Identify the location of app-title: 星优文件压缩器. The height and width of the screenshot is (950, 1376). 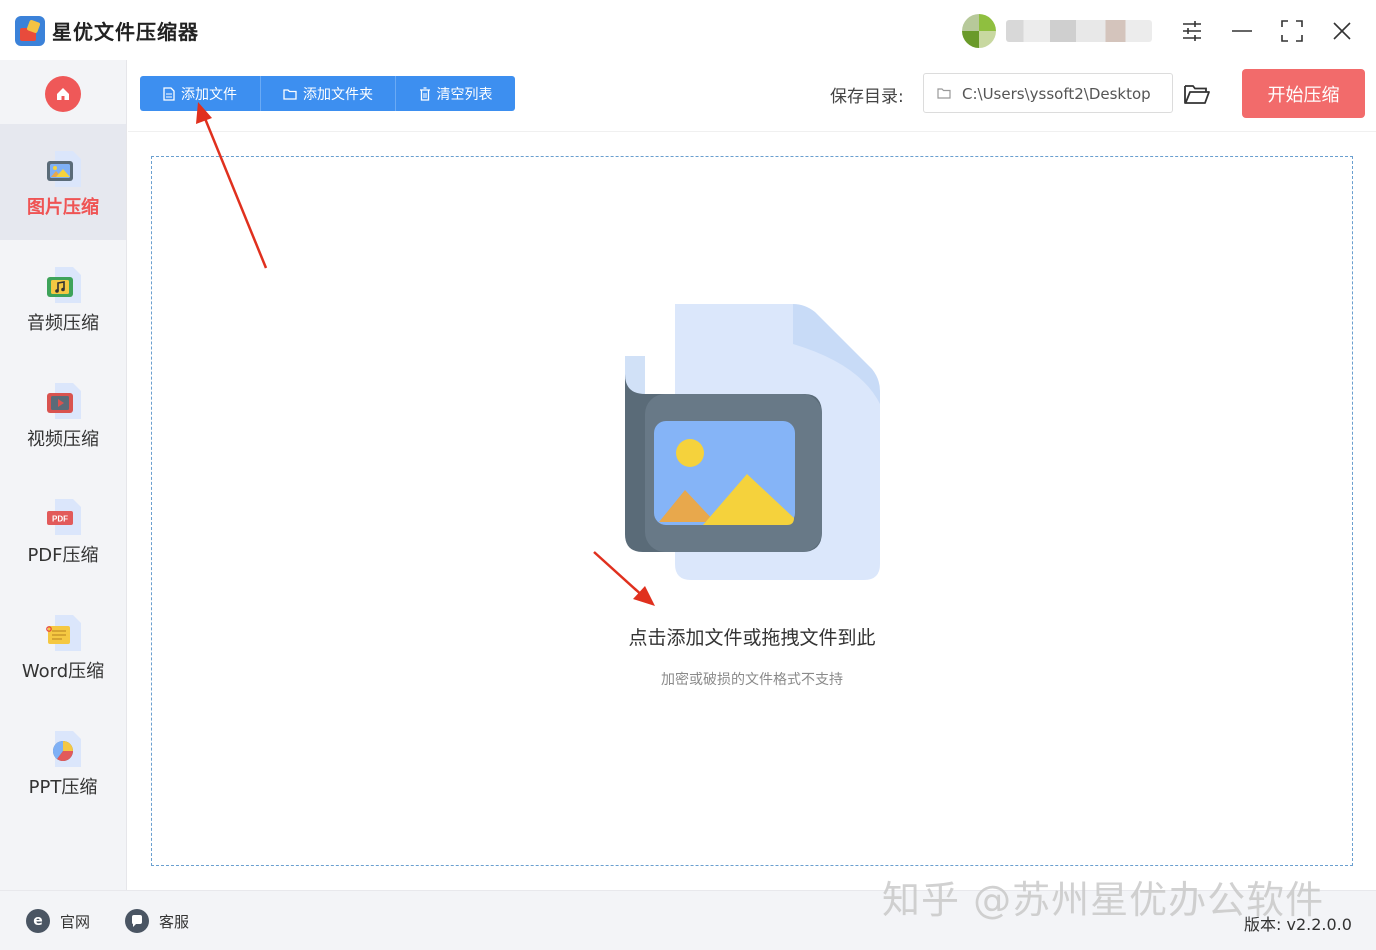
(125, 32).